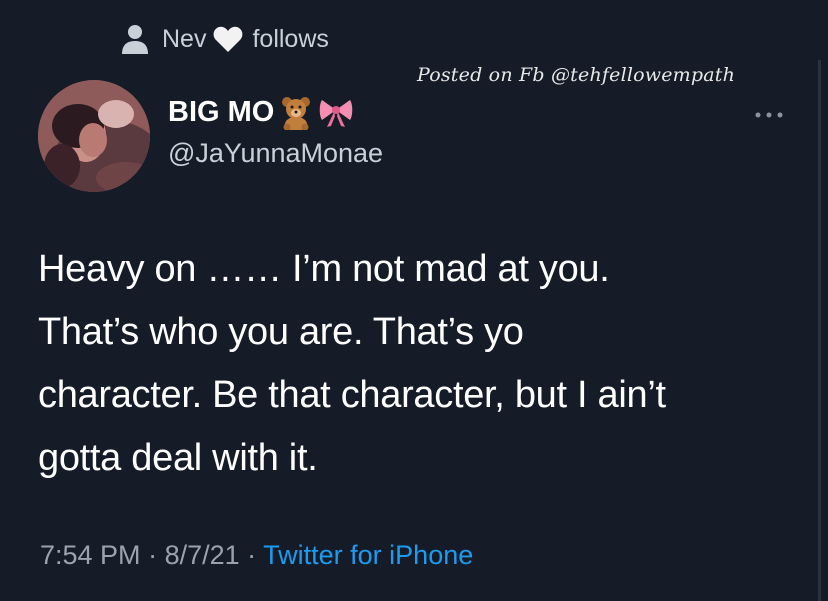  What do you see at coordinates (576, 75) in the screenshot?
I see `watermark-text: Posted on Fb @tehfellowempath` at bounding box center [576, 75].